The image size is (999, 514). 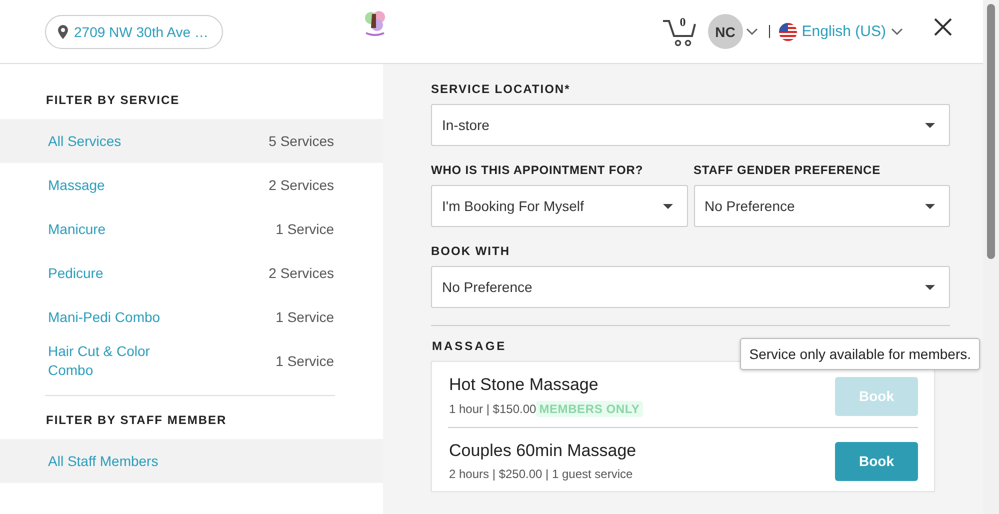 I want to click on cart-button: 0, so click(x=680, y=32).